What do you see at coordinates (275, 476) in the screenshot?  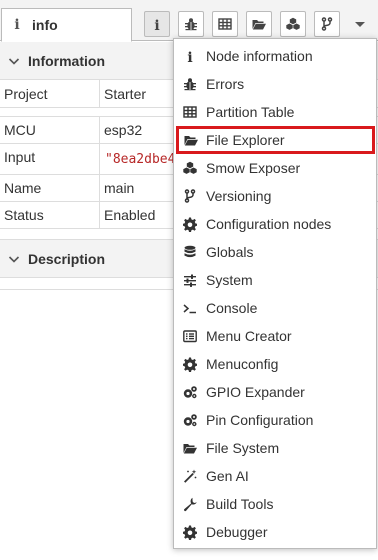 I see `menu-item-gen-ai: Gen AI` at bounding box center [275, 476].